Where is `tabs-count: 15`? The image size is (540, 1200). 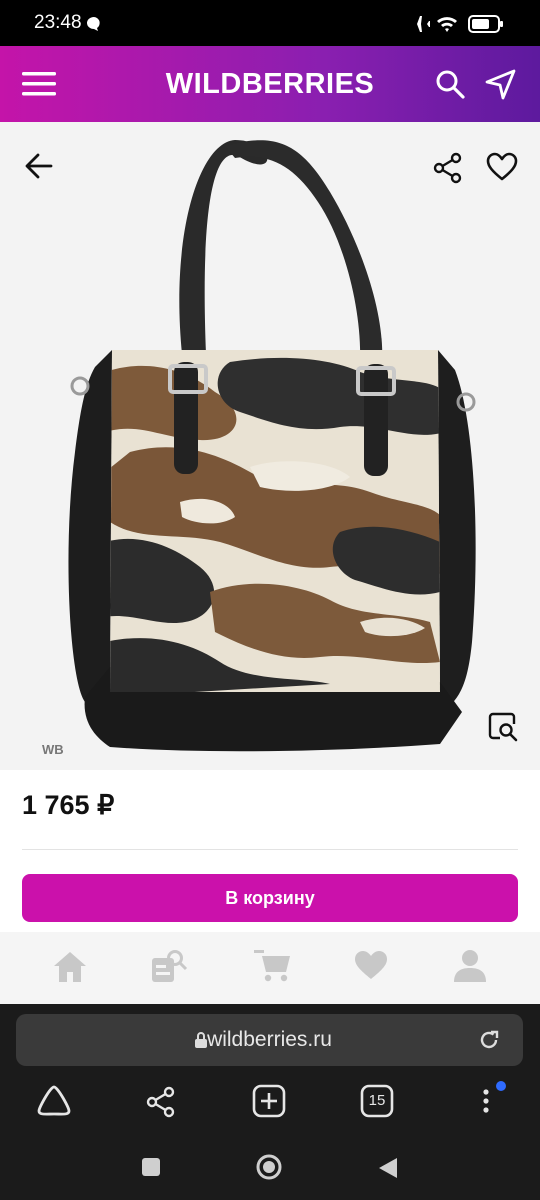
tabs-count: 15 is located at coordinates (377, 1100).